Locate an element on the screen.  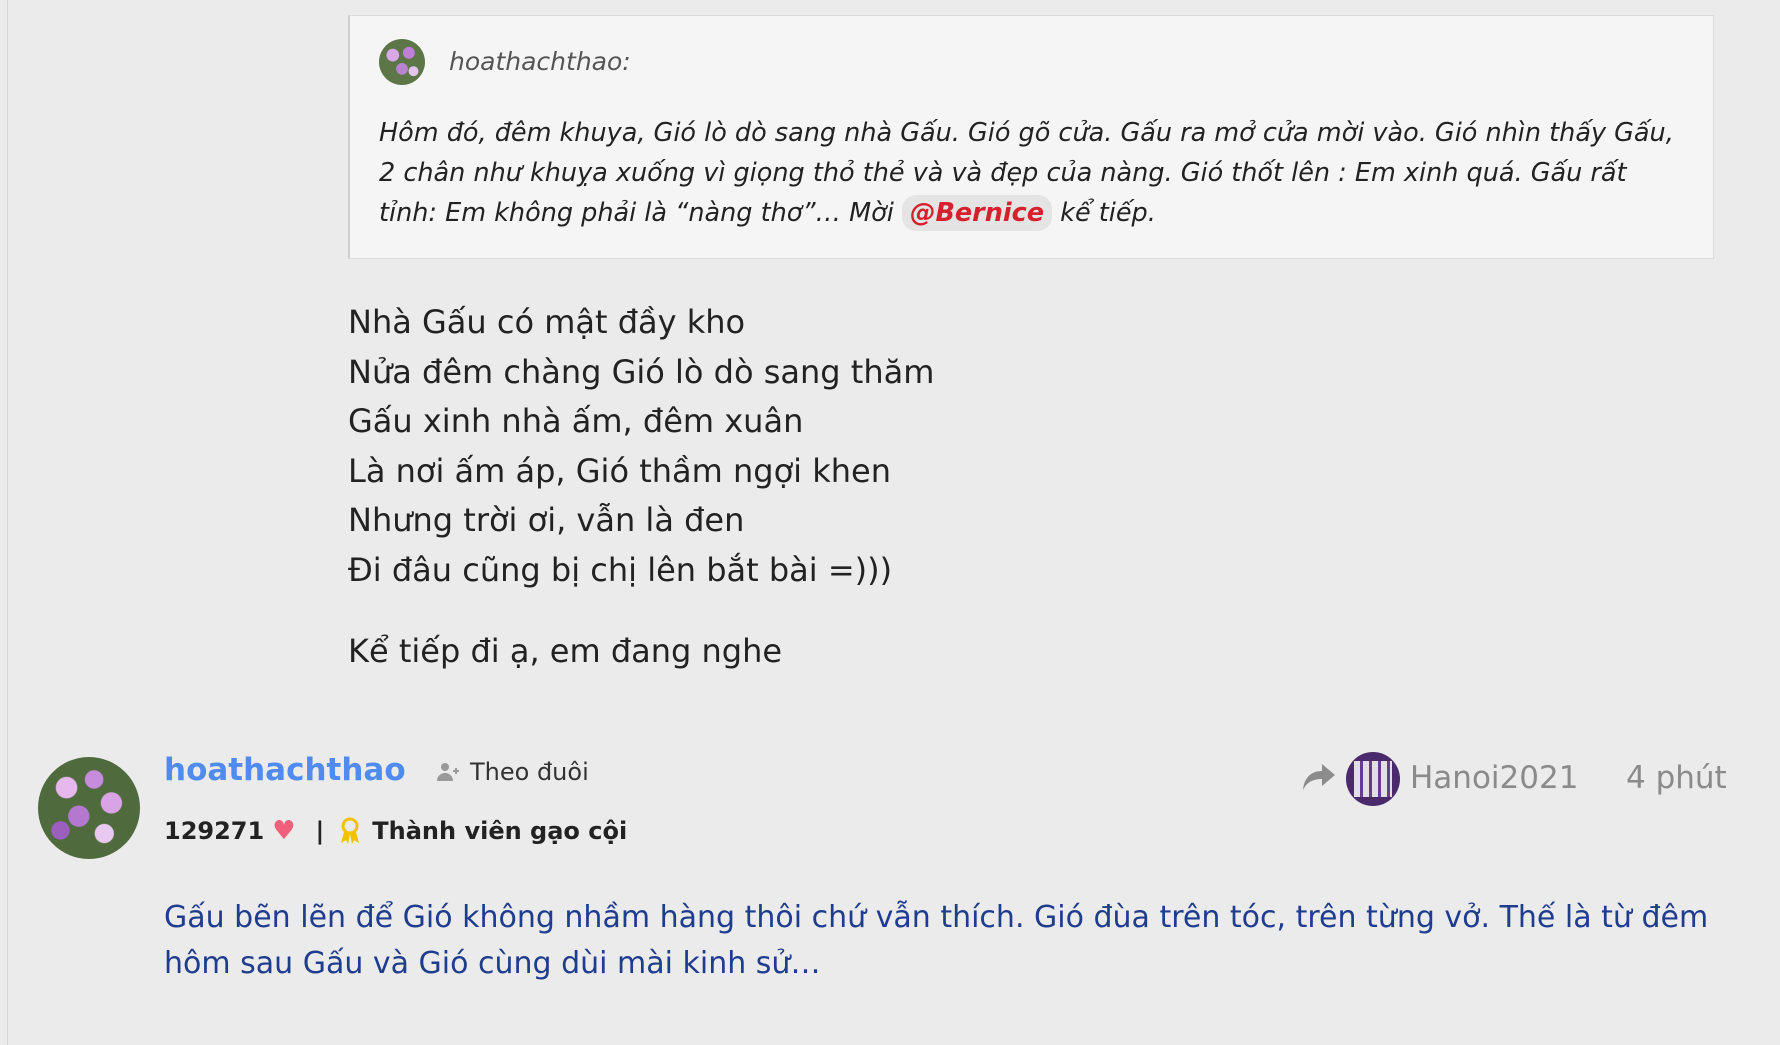
user-stats: 129271 ♥ | Thành viên gạo cội is located at coordinates (395, 831).